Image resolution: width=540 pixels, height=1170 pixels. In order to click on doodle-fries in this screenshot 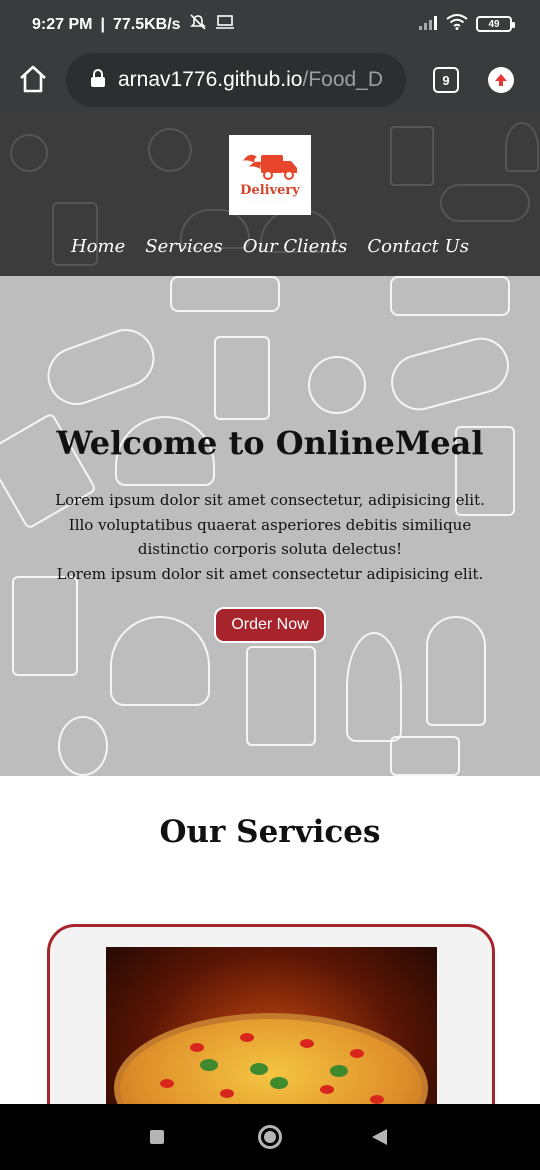, I will do `click(242, 378)`.